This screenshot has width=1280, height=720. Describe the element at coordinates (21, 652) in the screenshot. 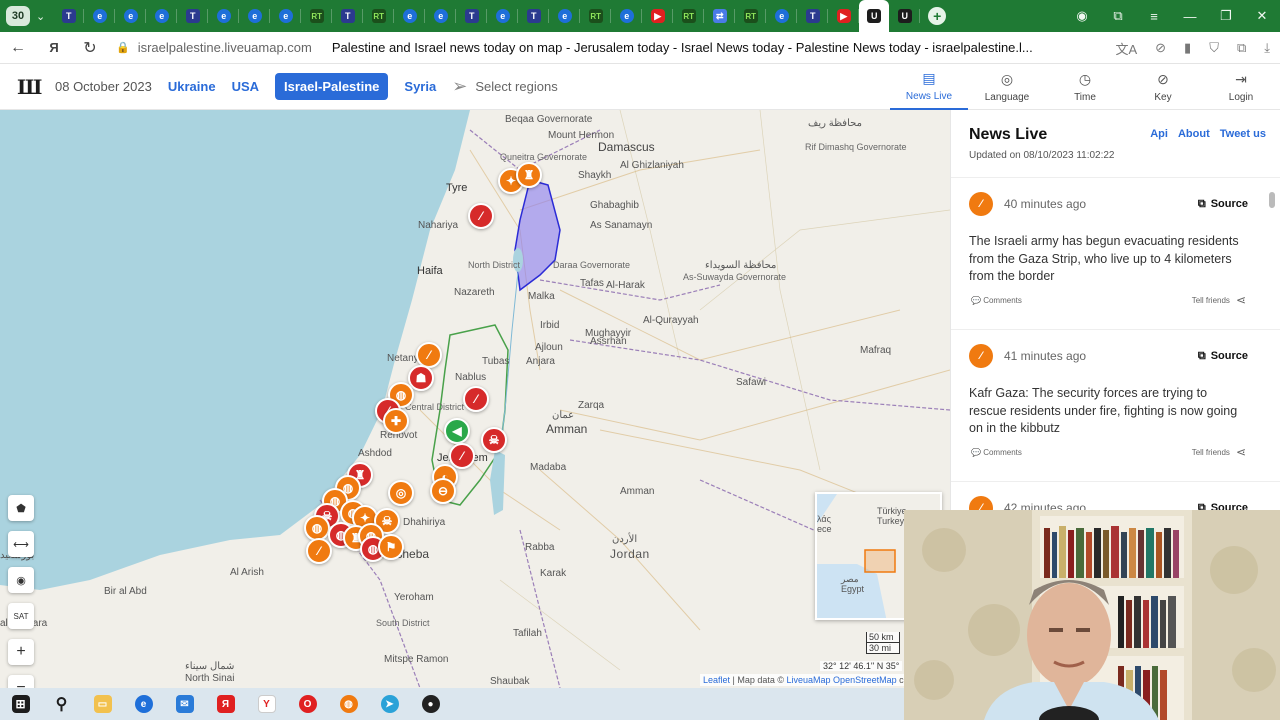

I see `zoom-in-button: +` at that location.